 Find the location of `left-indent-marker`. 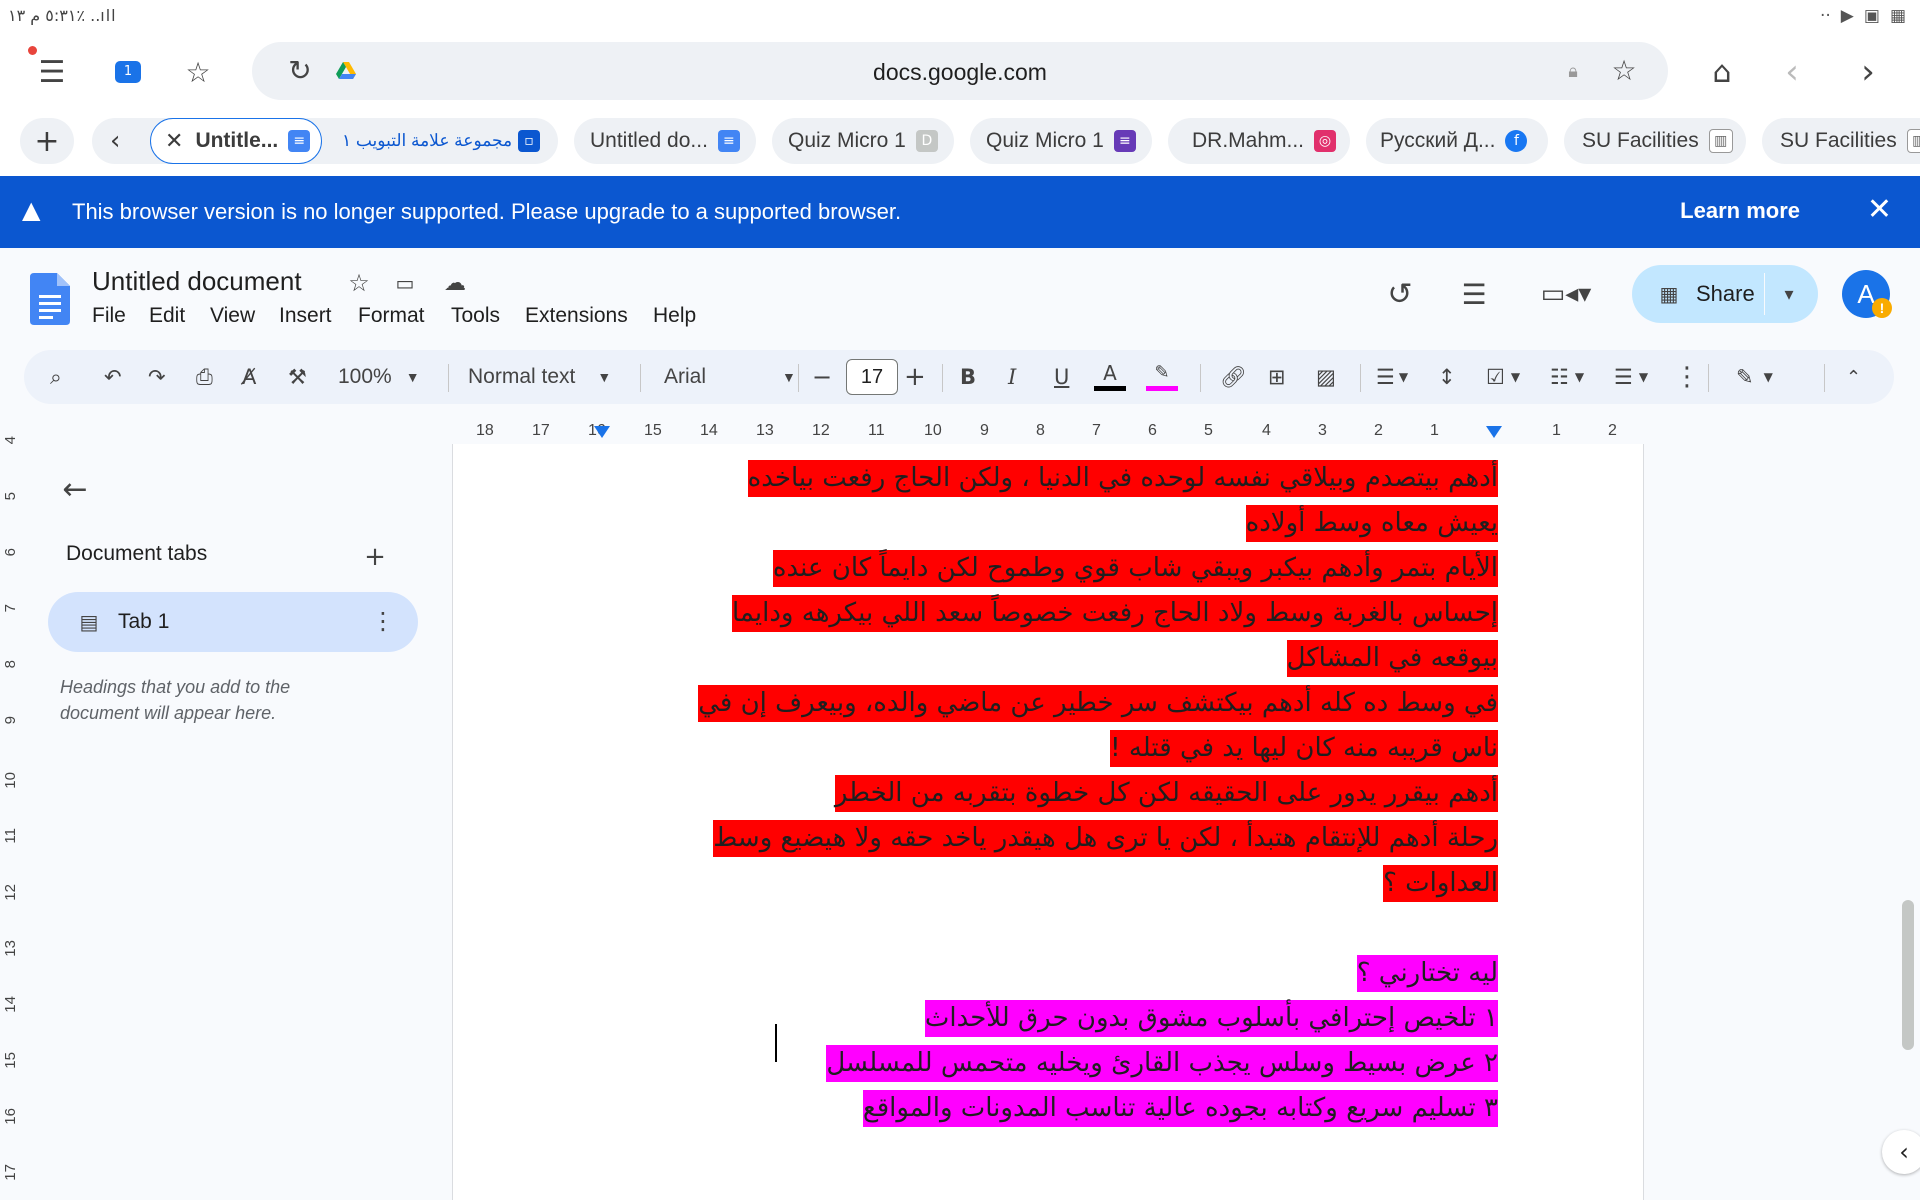

left-indent-marker is located at coordinates (602, 432).